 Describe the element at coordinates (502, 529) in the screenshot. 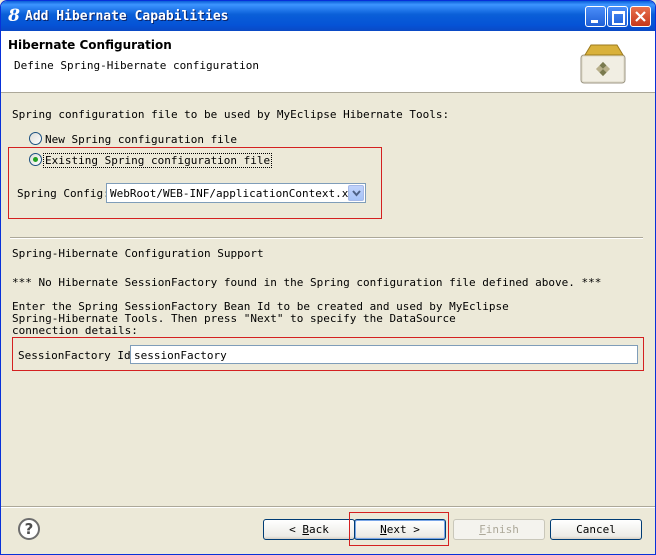

I see `finish-label: inish` at that location.